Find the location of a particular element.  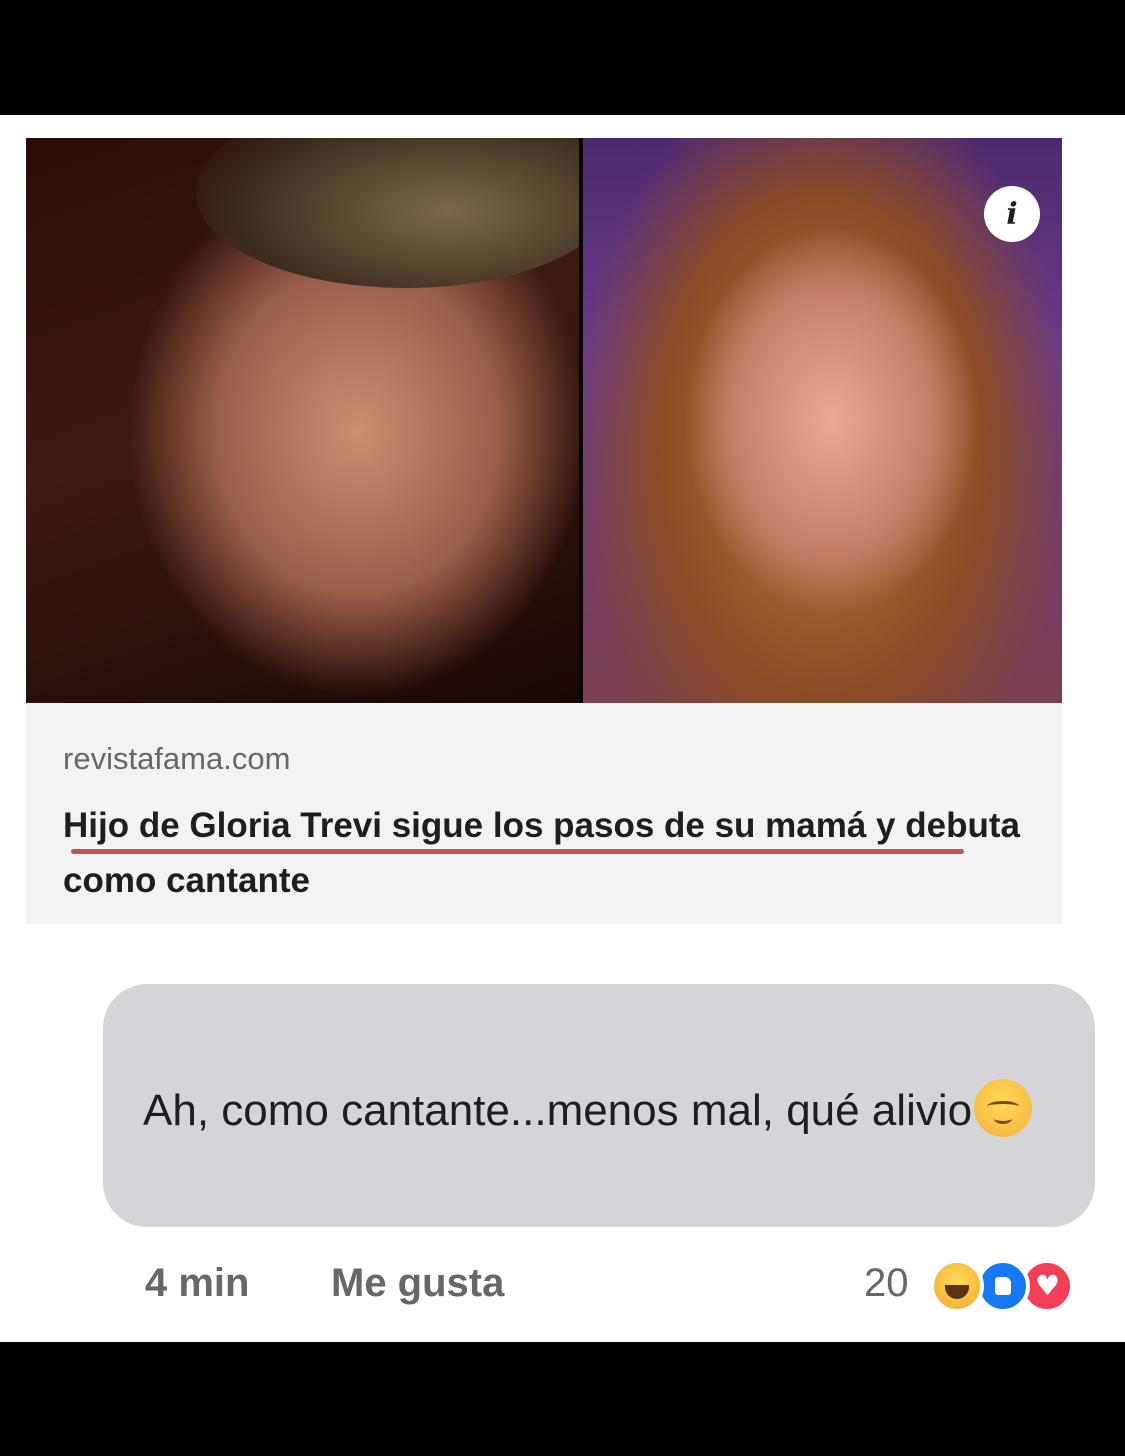

info-icon: i is located at coordinates (1012, 214).